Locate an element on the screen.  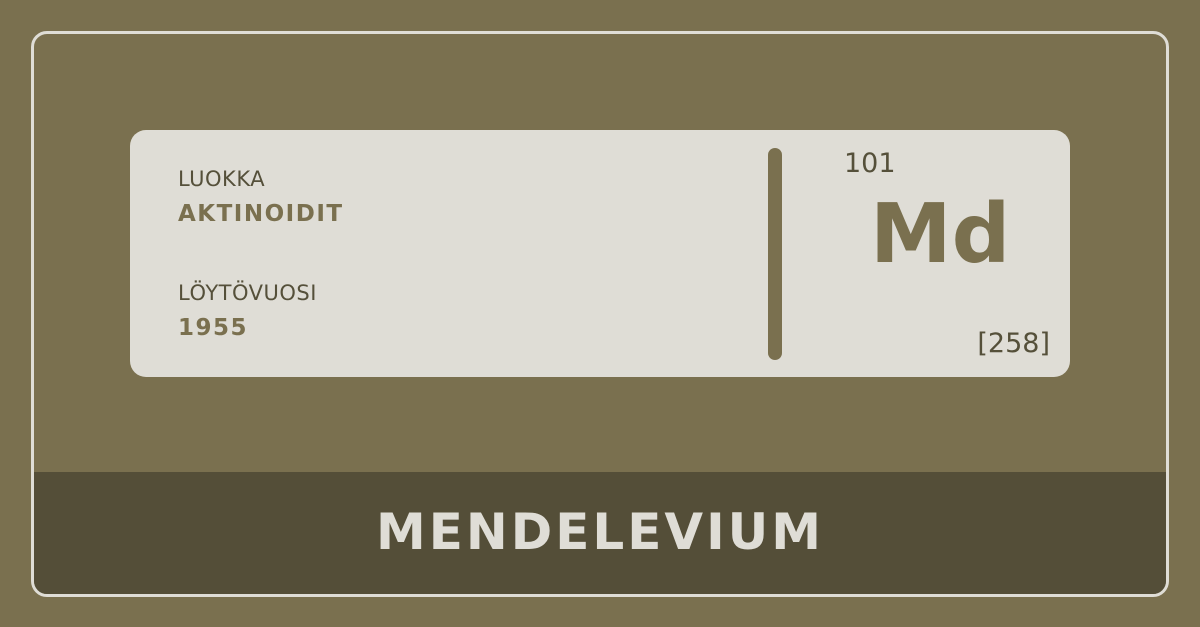
category-label: LUOKKA is located at coordinates (222, 179).